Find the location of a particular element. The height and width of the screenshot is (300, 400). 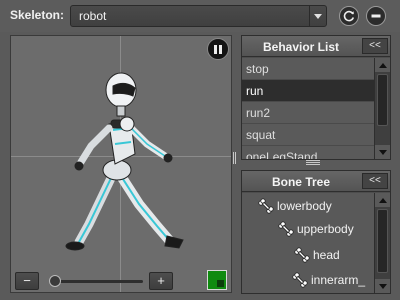

tree-item: head is located at coordinates (317, 255).